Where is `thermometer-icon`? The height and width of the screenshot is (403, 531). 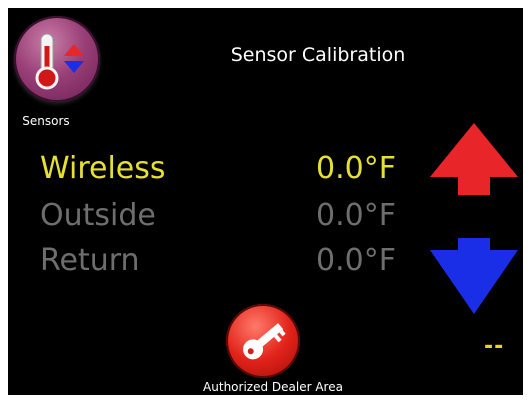
thermometer-icon is located at coordinates (59, 61).